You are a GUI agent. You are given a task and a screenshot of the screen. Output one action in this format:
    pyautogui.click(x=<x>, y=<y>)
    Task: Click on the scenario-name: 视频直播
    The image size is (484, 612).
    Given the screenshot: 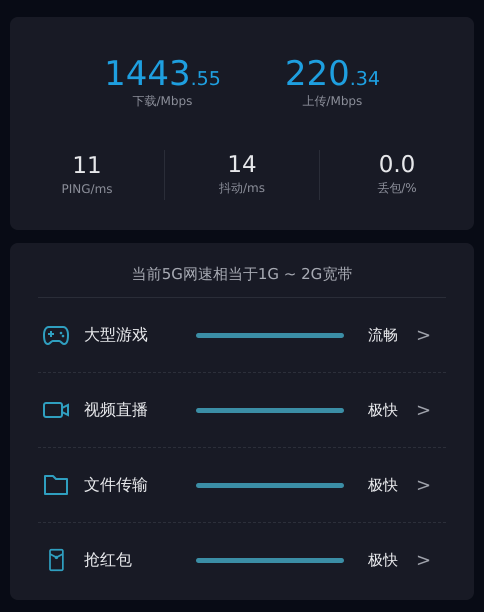 What is the action you would take?
    pyautogui.click(x=116, y=410)
    